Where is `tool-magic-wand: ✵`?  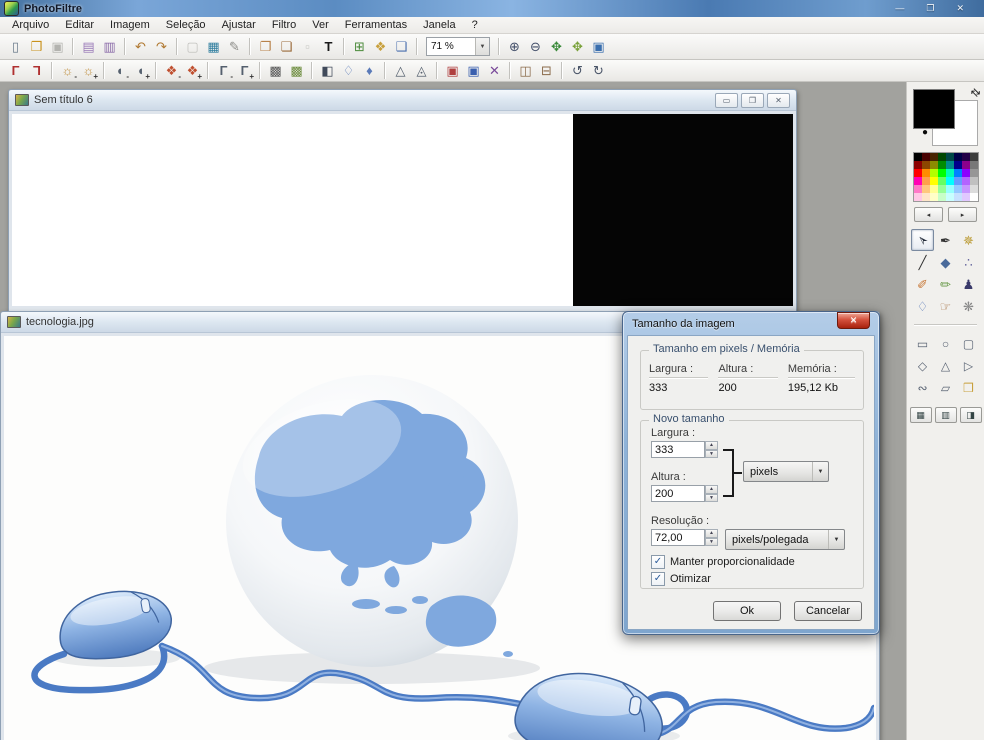
tool-magic-wand: ✵ is located at coordinates (968, 240).